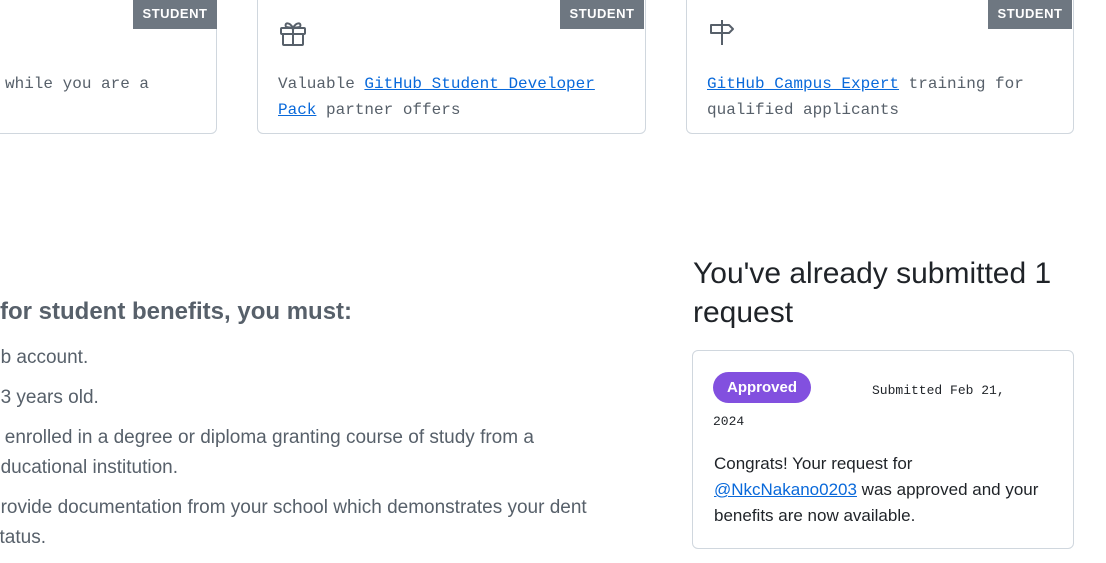  What do you see at coordinates (49, 397) in the screenshot?
I see `eligibility-item: 13 years old.` at bounding box center [49, 397].